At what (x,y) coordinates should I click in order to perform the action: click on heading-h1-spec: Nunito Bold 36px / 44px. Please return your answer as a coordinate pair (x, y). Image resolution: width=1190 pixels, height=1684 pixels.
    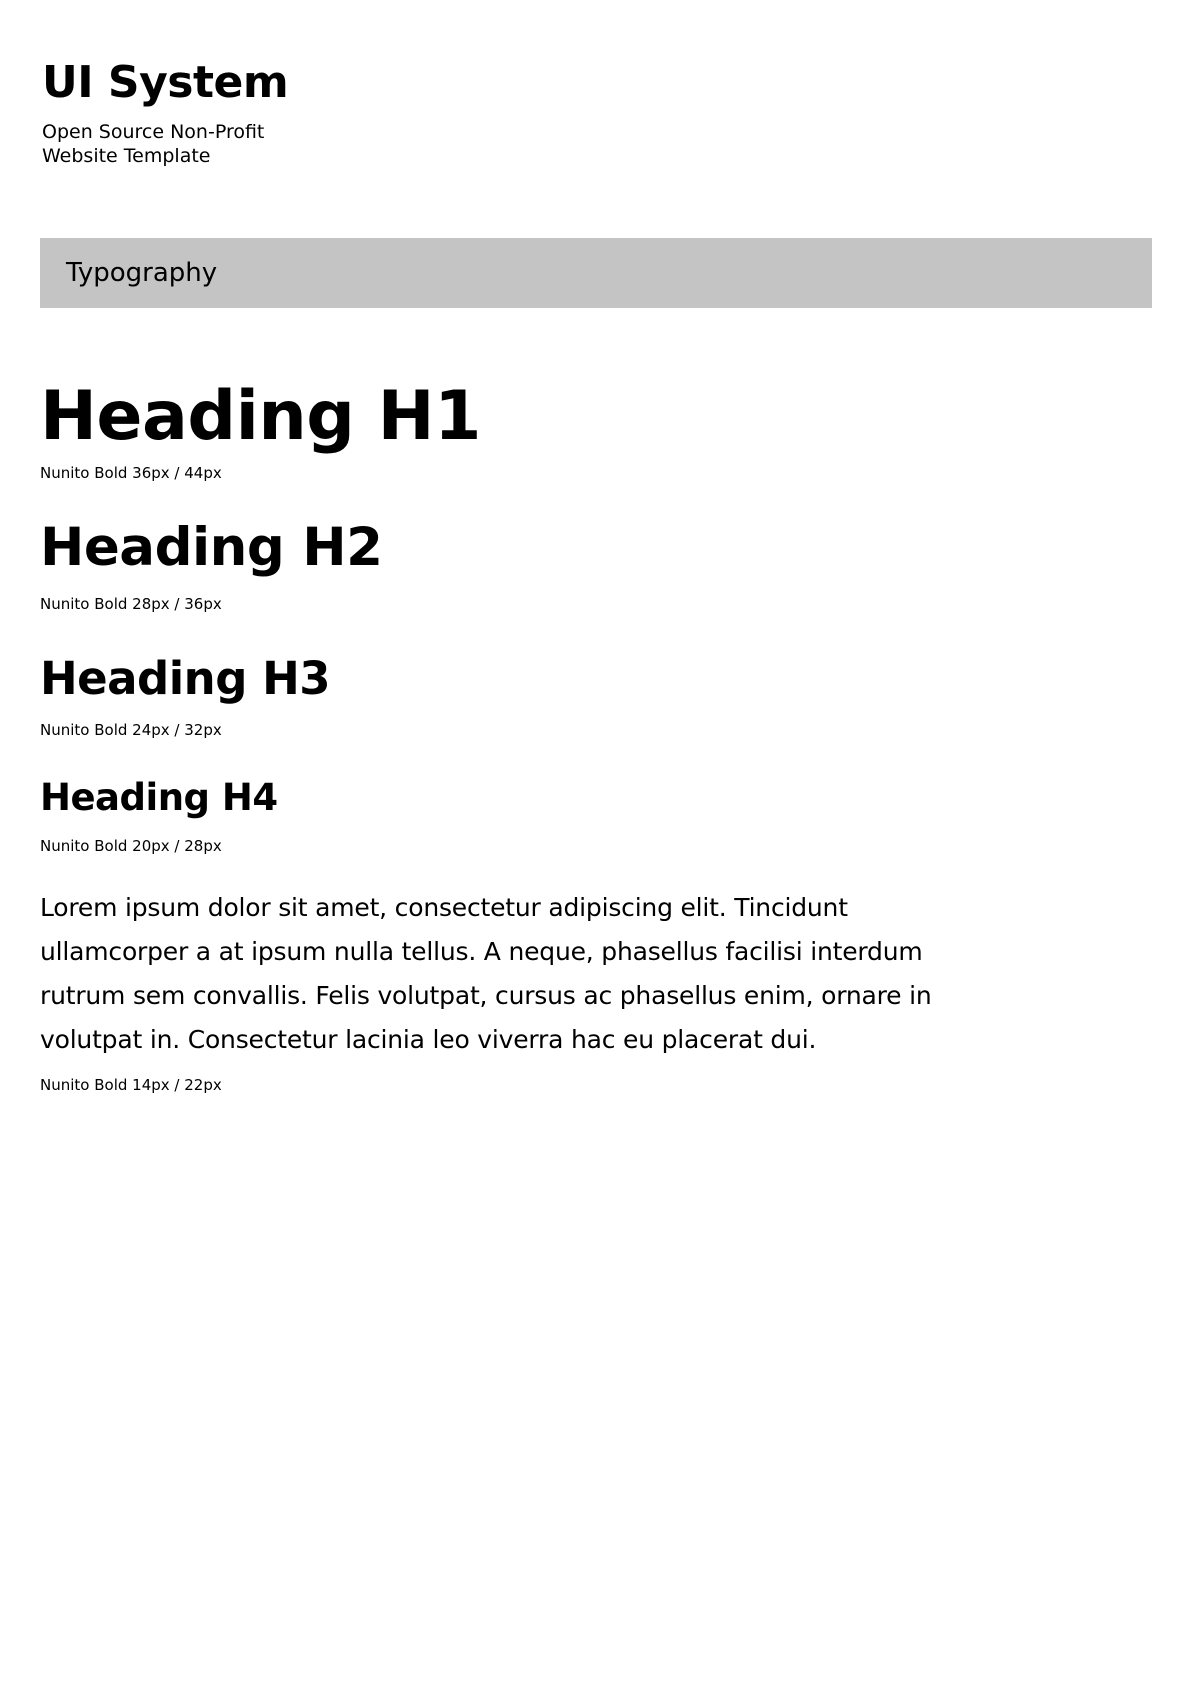
    Looking at the image, I should click on (131, 473).